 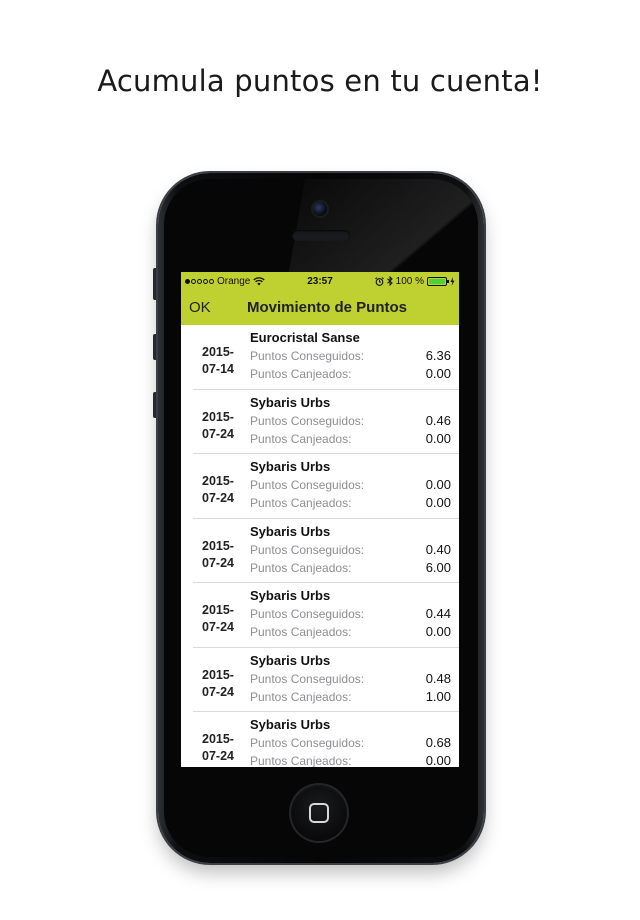 What do you see at coordinates (452, 281) in the screenshot?
I see `charging-bolt-icon` at bounding box center [452, 281].